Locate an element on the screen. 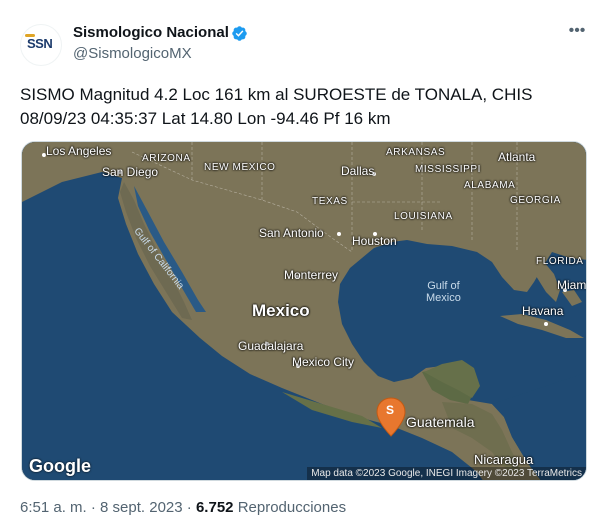 This screenshot has width=603, height=526. more-options-icon: ••• is located at coordinates (577, 33).